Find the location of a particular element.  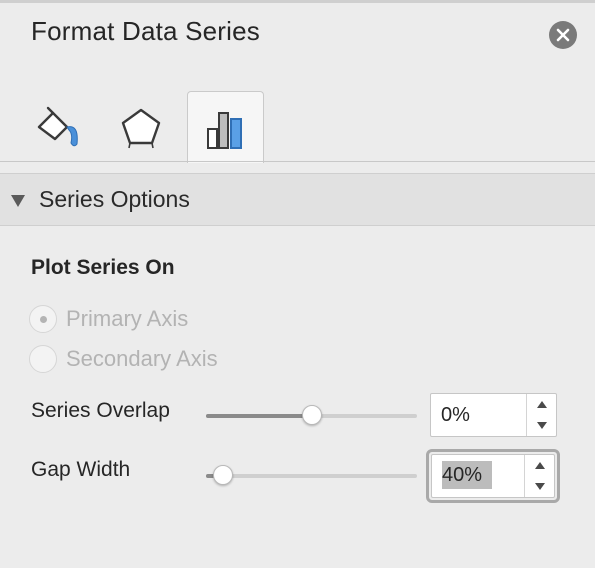

slider-track is located at coordinates (311, 476).